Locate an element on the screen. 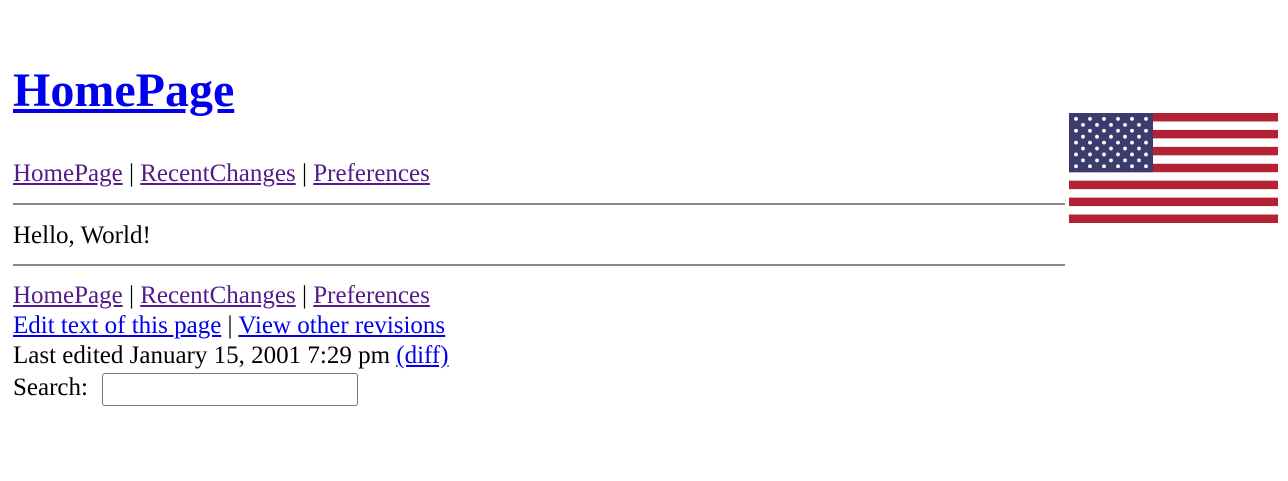  view-revisions-link: View other revisions is located at coordinates (341, 325).